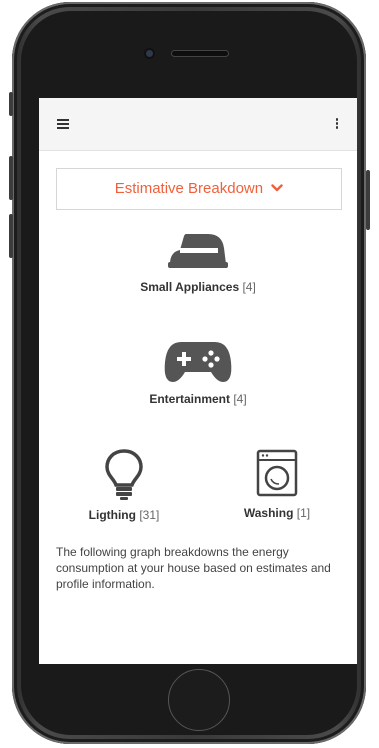  What do you see at coordinates (198, 362) in the screenshot?
I see `gamepad-icon` at bounding box center [198, 362].